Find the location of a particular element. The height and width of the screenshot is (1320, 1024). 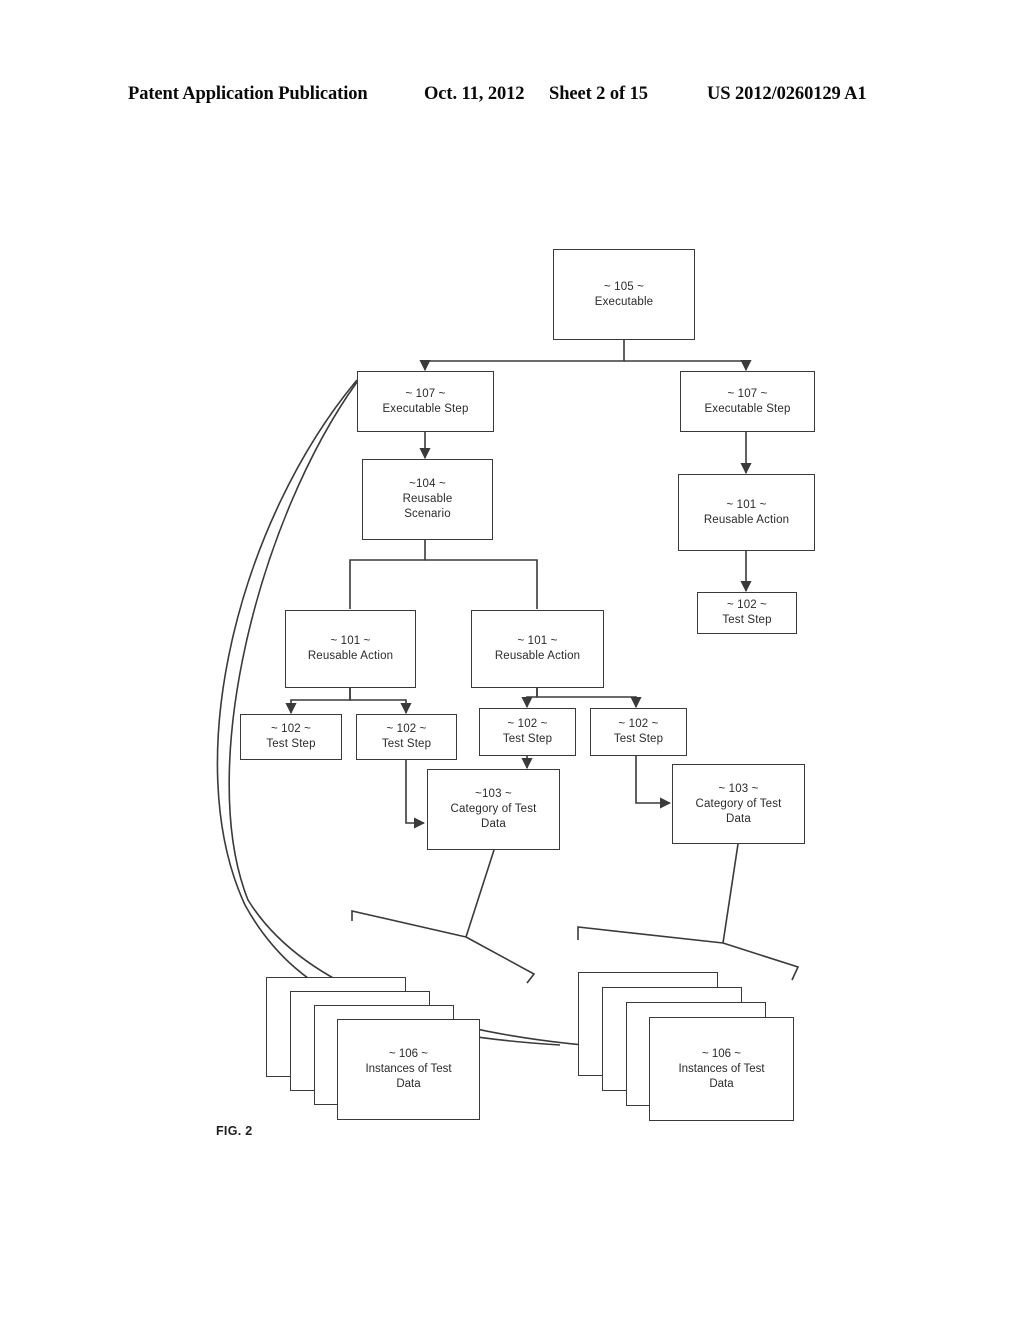

node-category-right-label-line1: Category of Test is located at coordinates (738, 803).